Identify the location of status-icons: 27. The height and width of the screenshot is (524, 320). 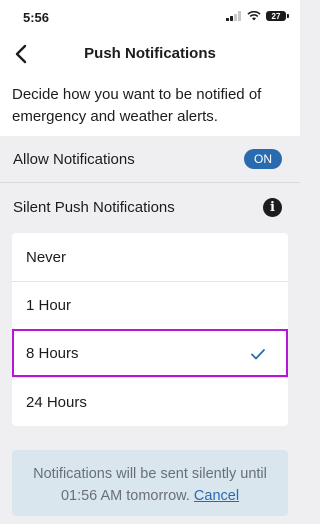
(257, 16).